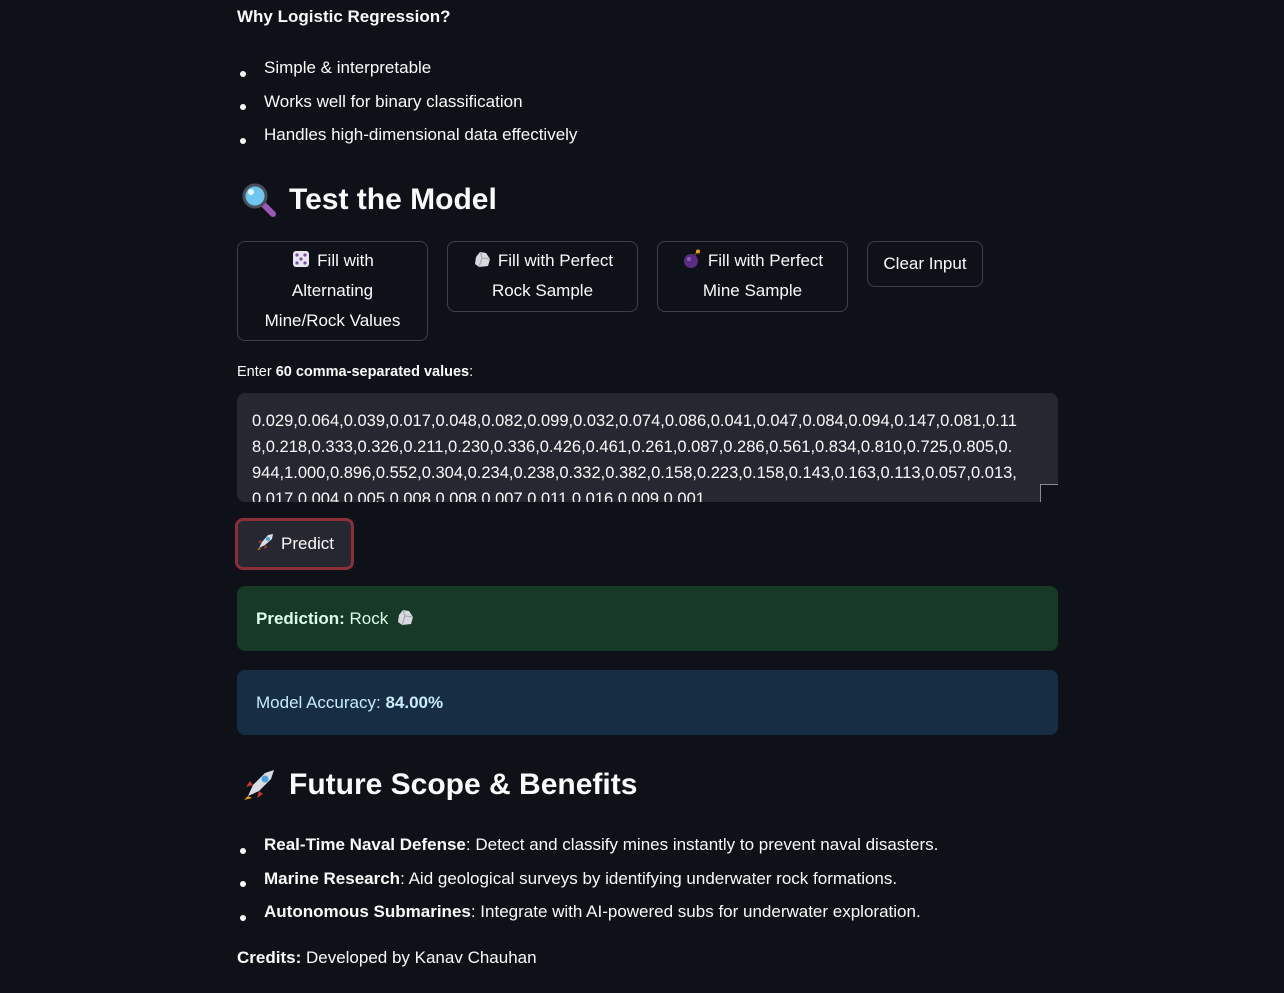 The height and width of the screenshot is (993, 1284). I want to click on list-item: Simple & interpretable, so click(407, 73).